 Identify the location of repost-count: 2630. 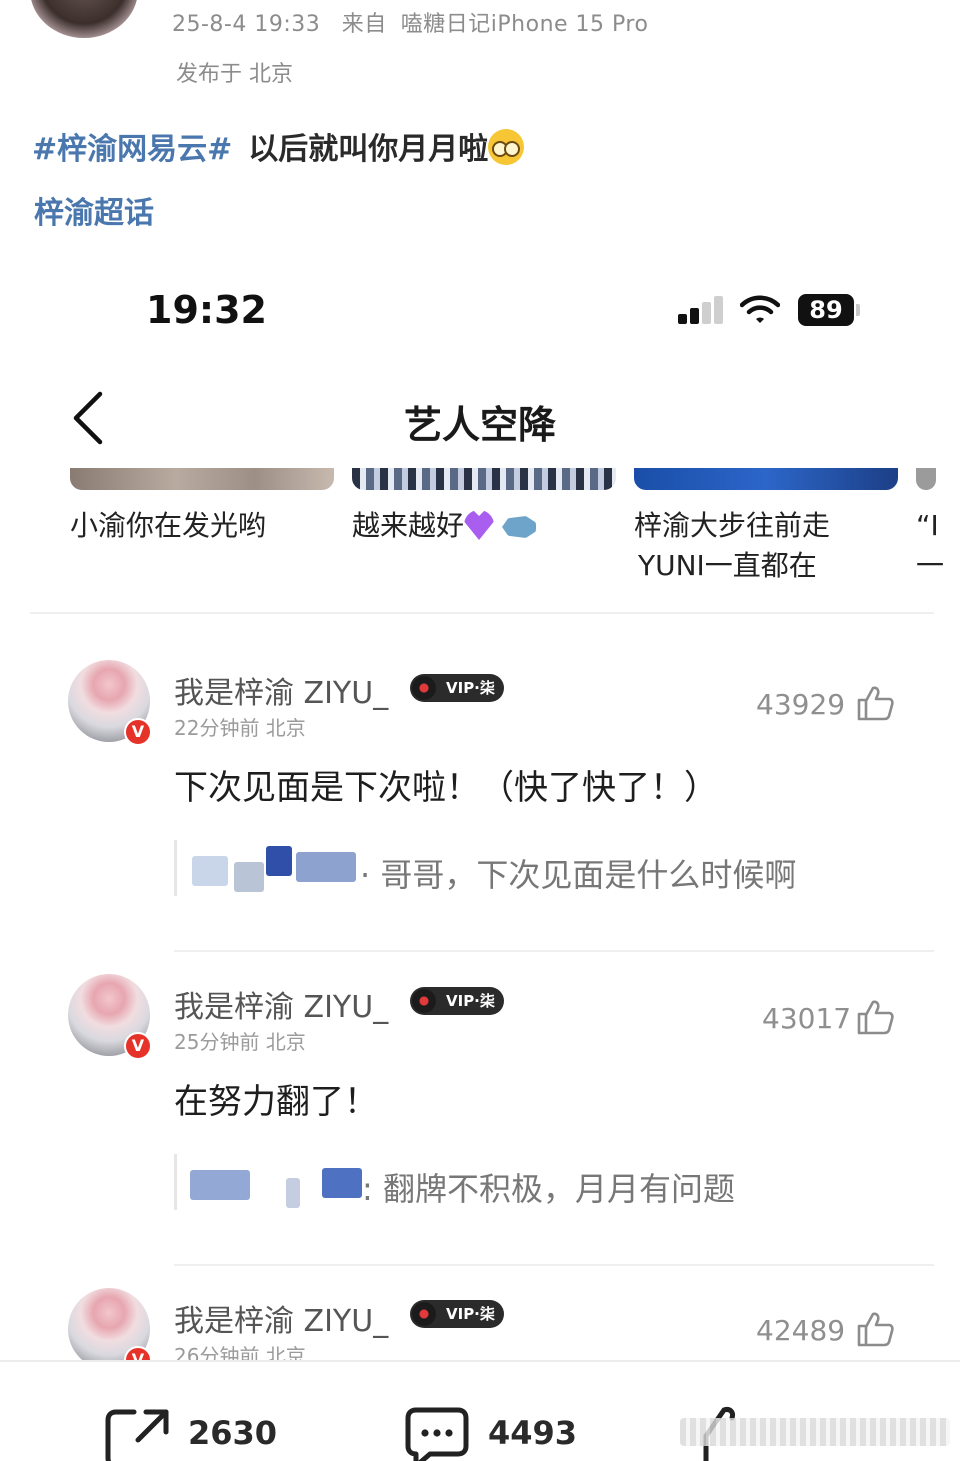
(233, 1433).